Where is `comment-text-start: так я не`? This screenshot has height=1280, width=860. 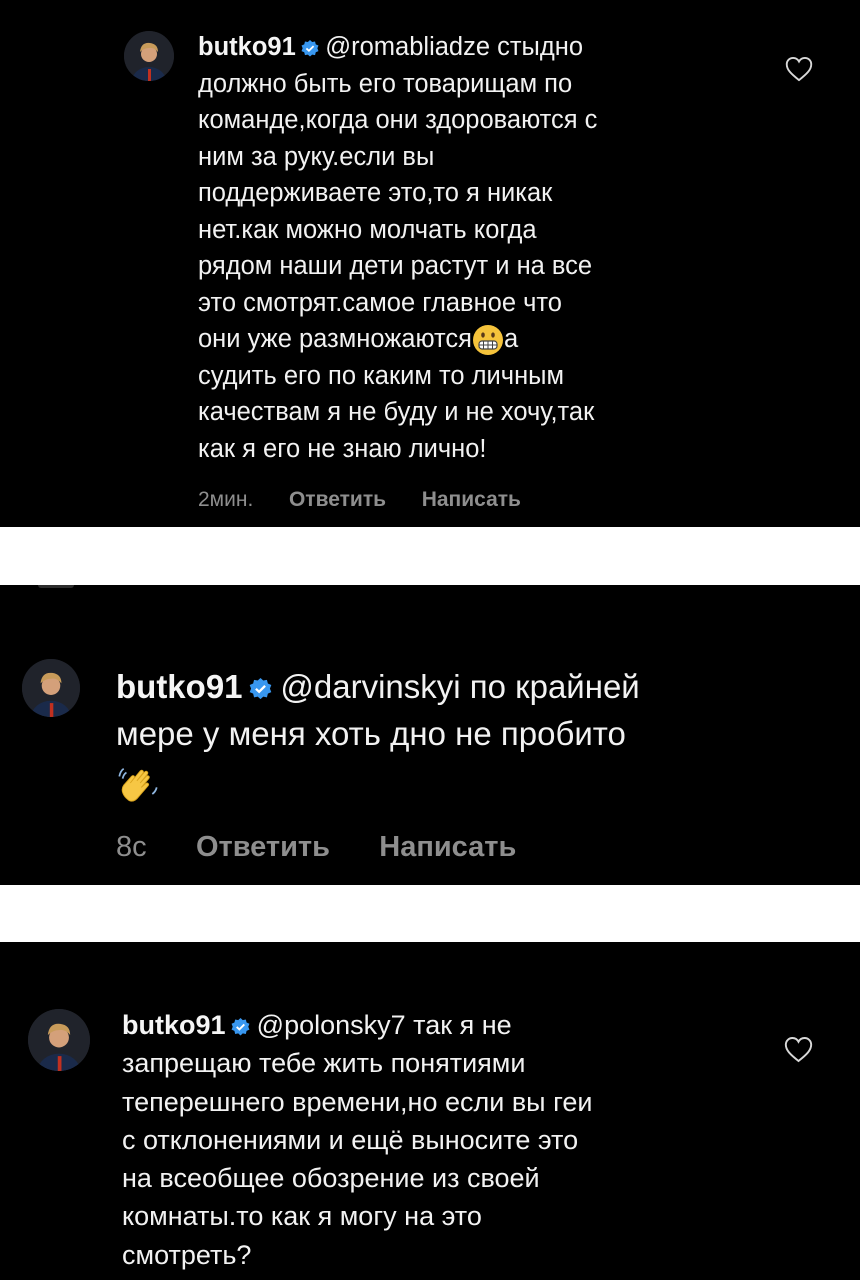
comment-text-start: так я не is located at coordinates (458, 1025).